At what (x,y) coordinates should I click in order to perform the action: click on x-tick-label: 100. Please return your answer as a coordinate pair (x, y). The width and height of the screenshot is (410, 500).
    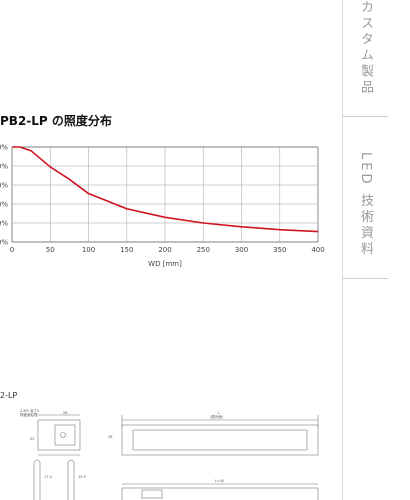
    Looking at the image, I should click on (88, 250).